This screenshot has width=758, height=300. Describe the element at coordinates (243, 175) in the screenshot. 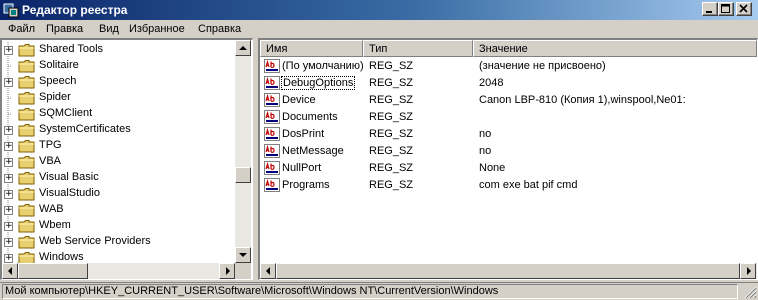

I see `tree-scroll-thumb` at that location.